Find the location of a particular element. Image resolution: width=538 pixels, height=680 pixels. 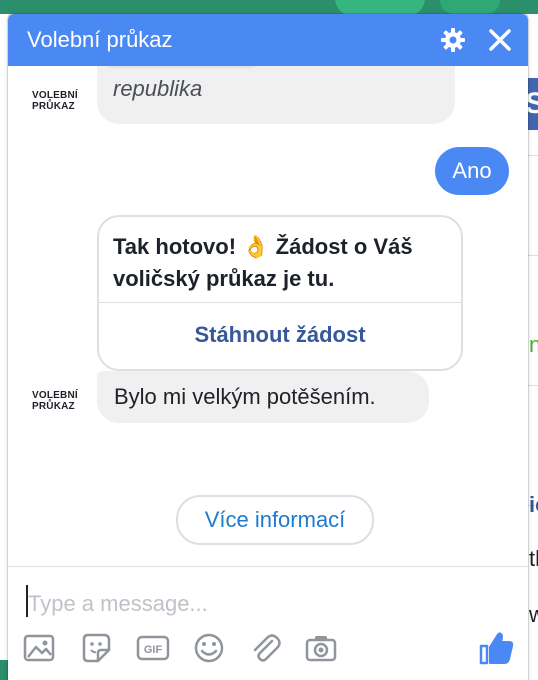

background-page-fragment: th is located at coordinates (533, 559).